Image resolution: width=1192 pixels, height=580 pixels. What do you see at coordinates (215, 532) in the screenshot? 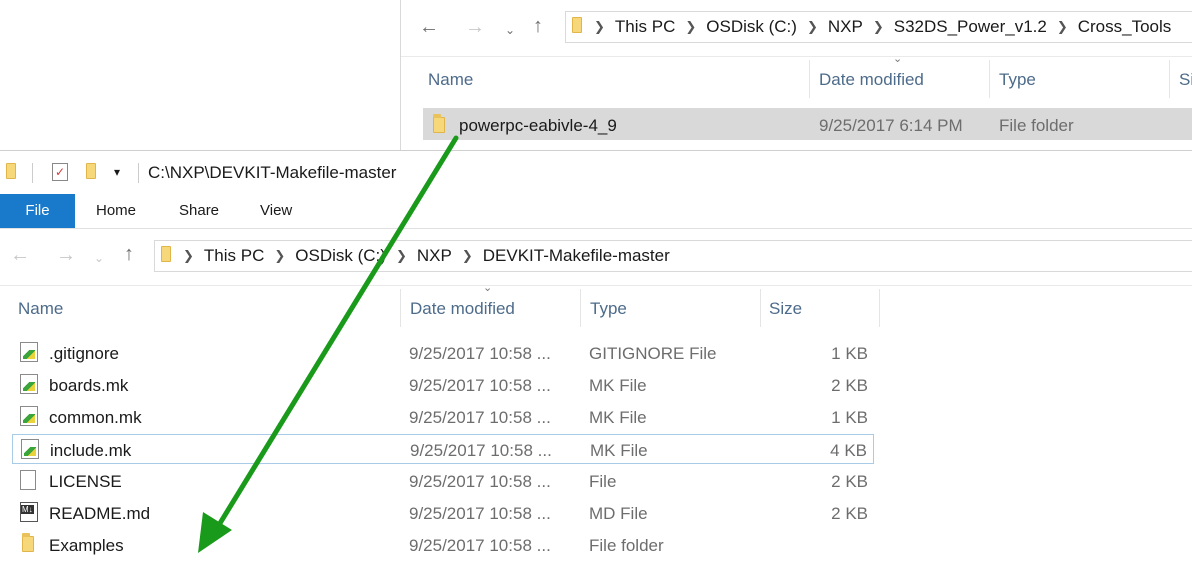
I see `arrow-head-icon` at bounding box center [215, 532].